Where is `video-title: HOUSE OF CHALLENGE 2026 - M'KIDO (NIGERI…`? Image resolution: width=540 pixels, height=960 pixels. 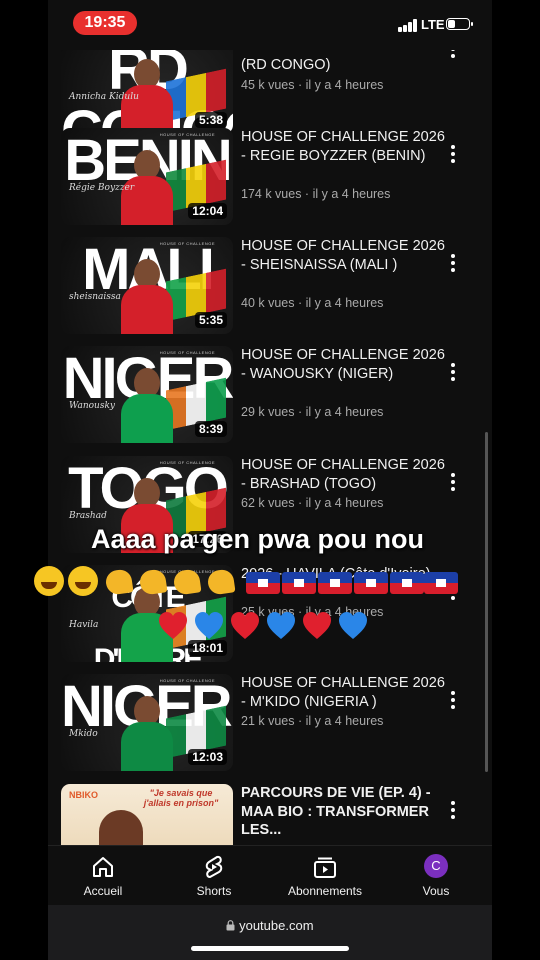 video-title: HOUSE OF CHALLENGE 2026 - M'KIDO (NIGERI… is located at coordinates (343, 692).